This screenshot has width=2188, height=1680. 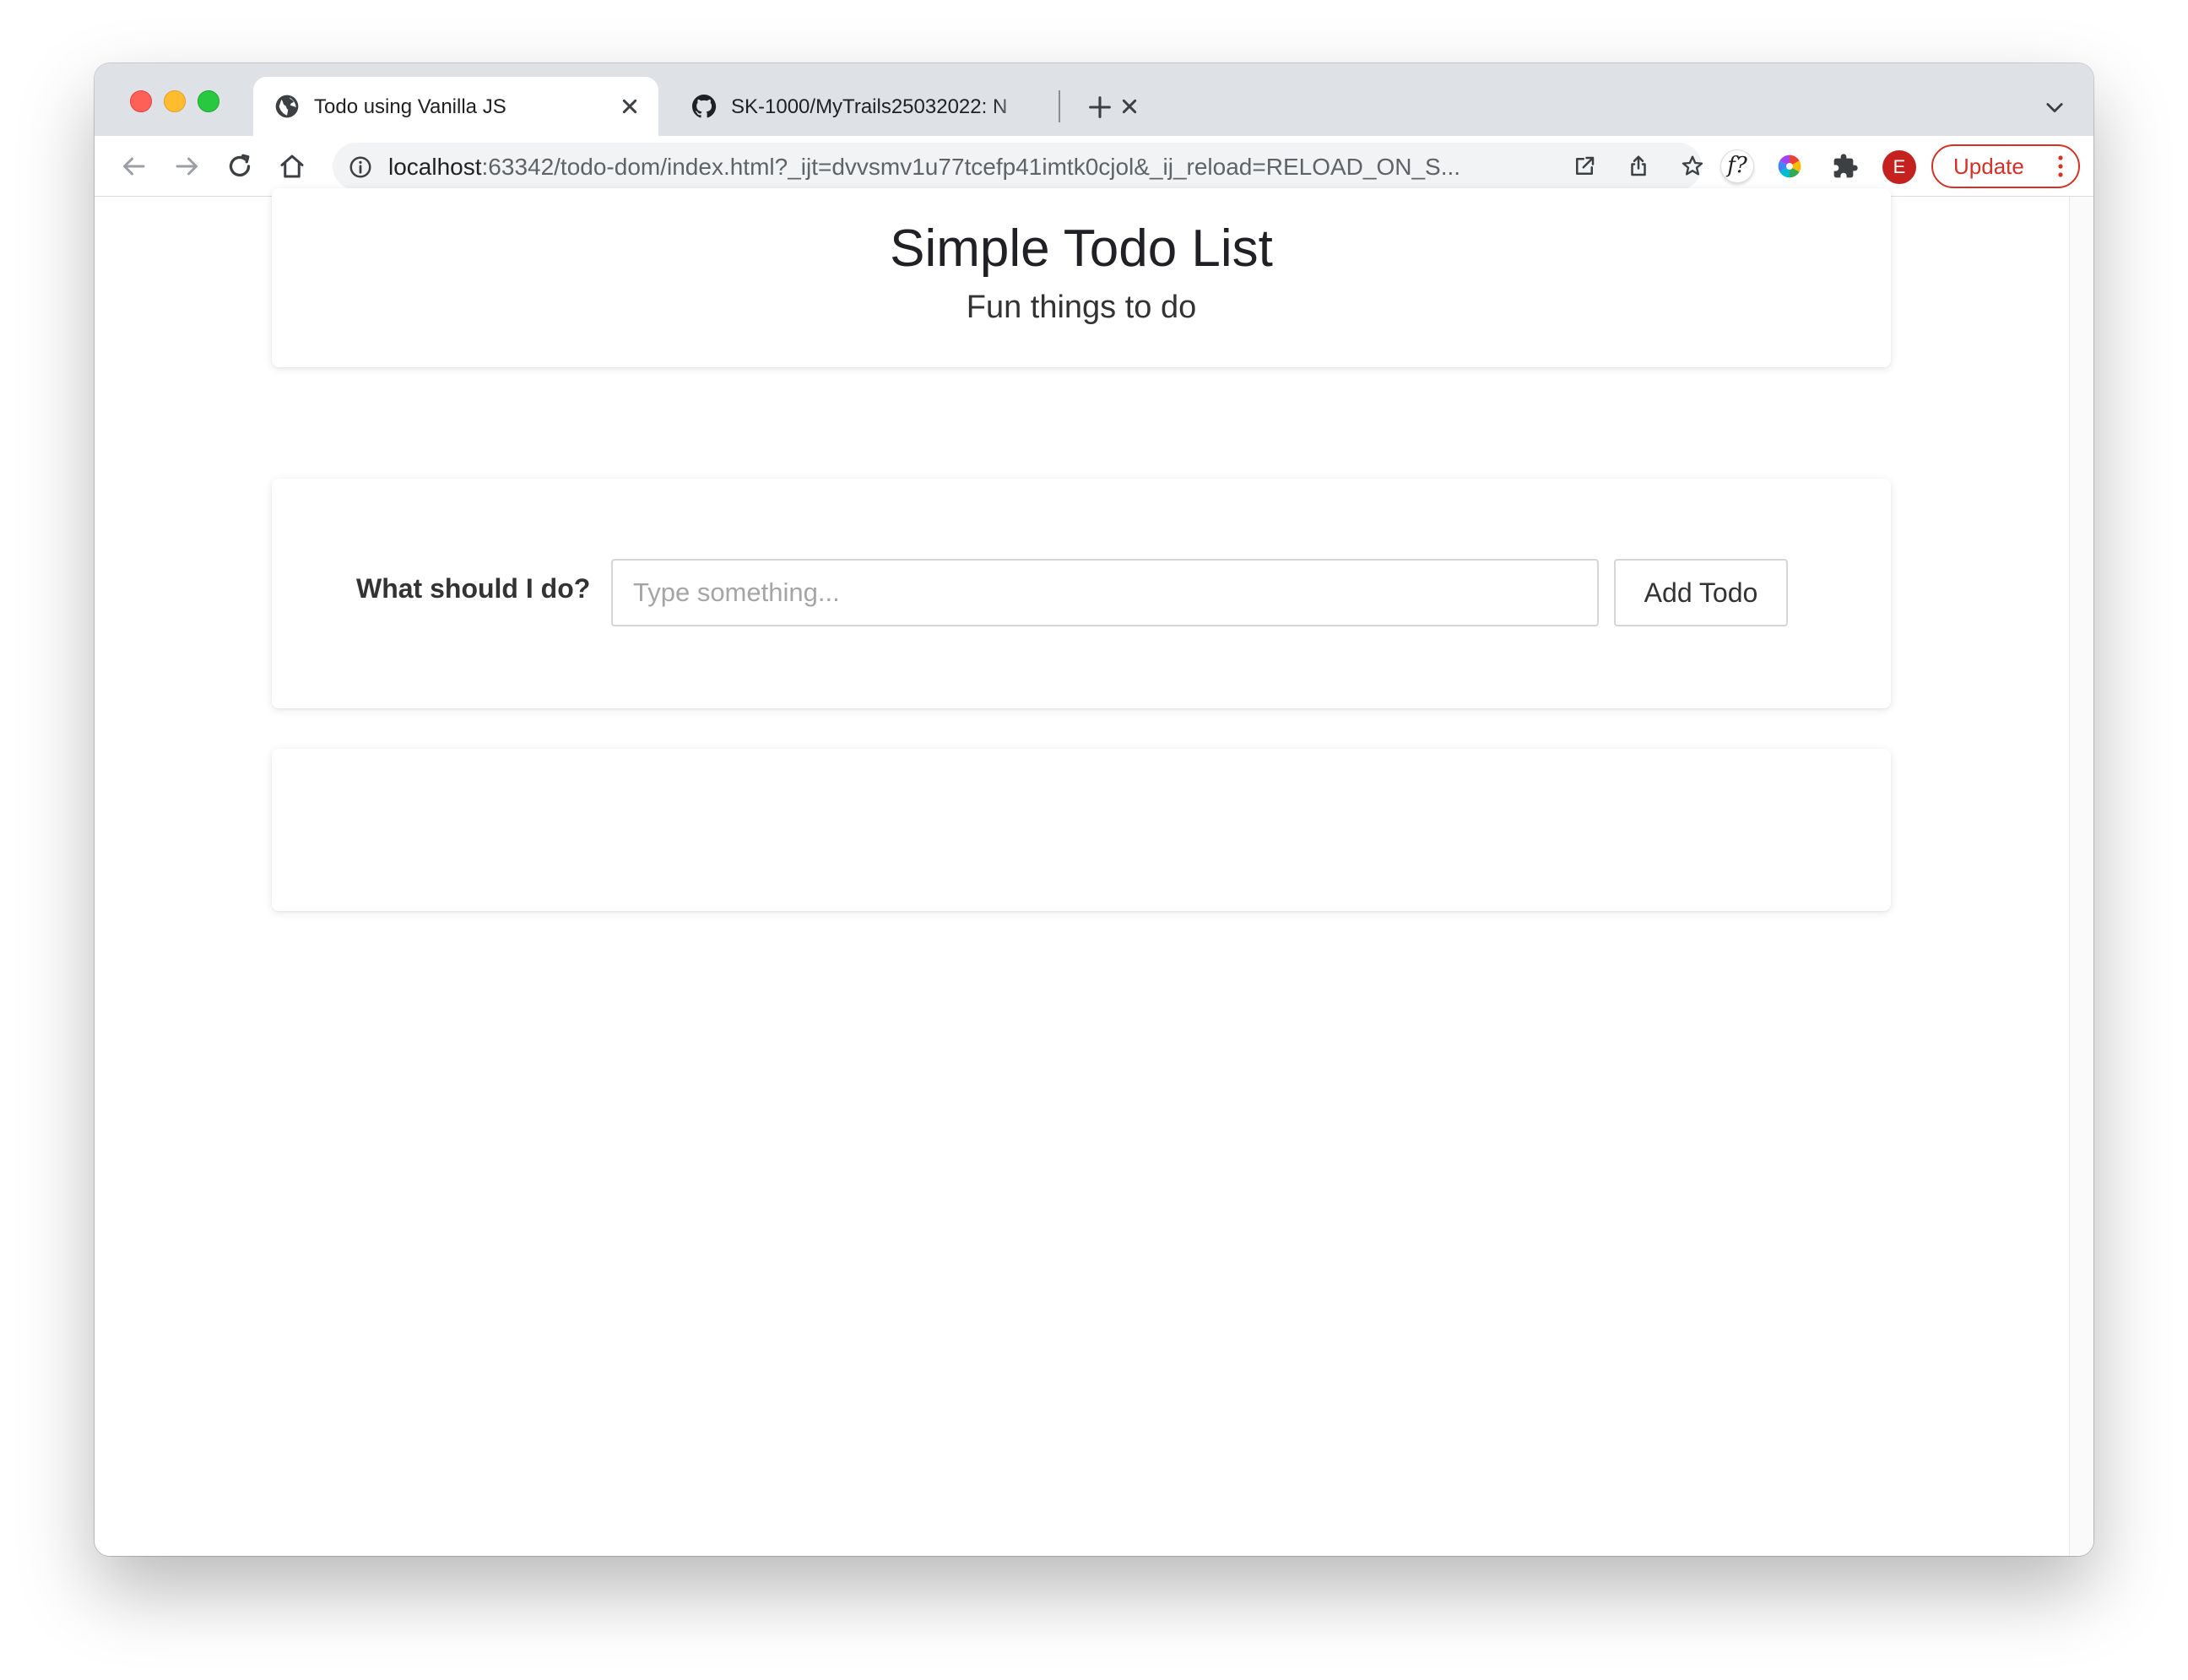 I want to click on scrollbar, so click(x=2081, y=876).